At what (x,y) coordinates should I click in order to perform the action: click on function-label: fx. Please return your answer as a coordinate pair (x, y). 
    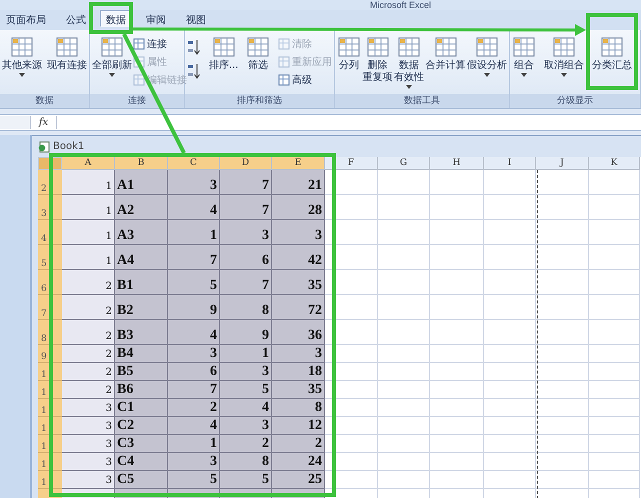
    Looking at the image, I should click on (43, 122).